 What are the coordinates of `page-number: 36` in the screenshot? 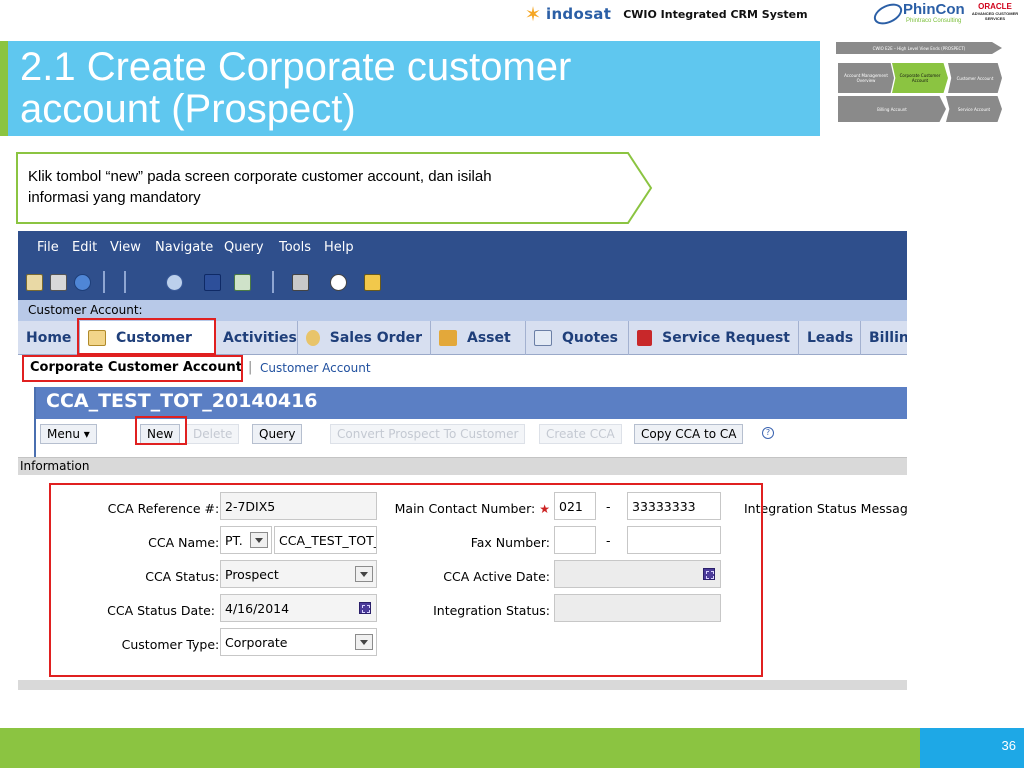 It's located at (1008, 745).